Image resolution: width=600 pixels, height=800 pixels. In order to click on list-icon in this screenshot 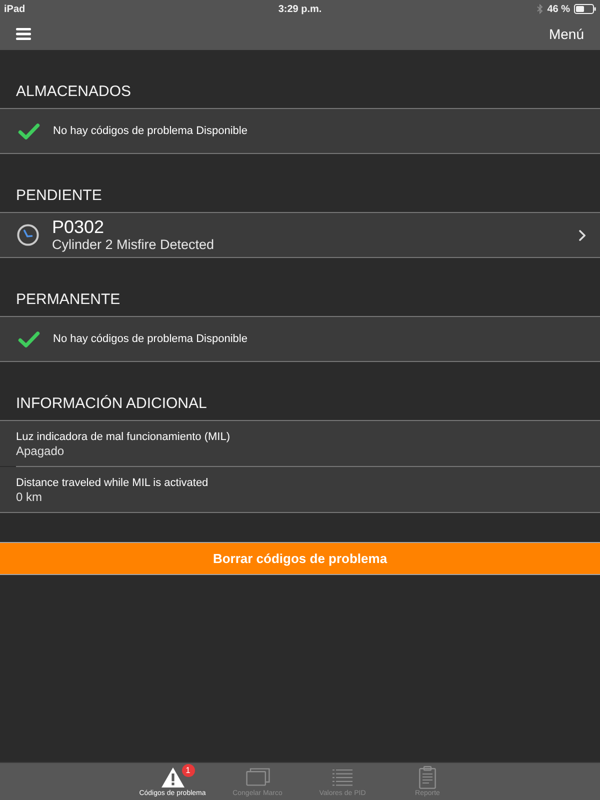, I will do `click(342, 777)`.